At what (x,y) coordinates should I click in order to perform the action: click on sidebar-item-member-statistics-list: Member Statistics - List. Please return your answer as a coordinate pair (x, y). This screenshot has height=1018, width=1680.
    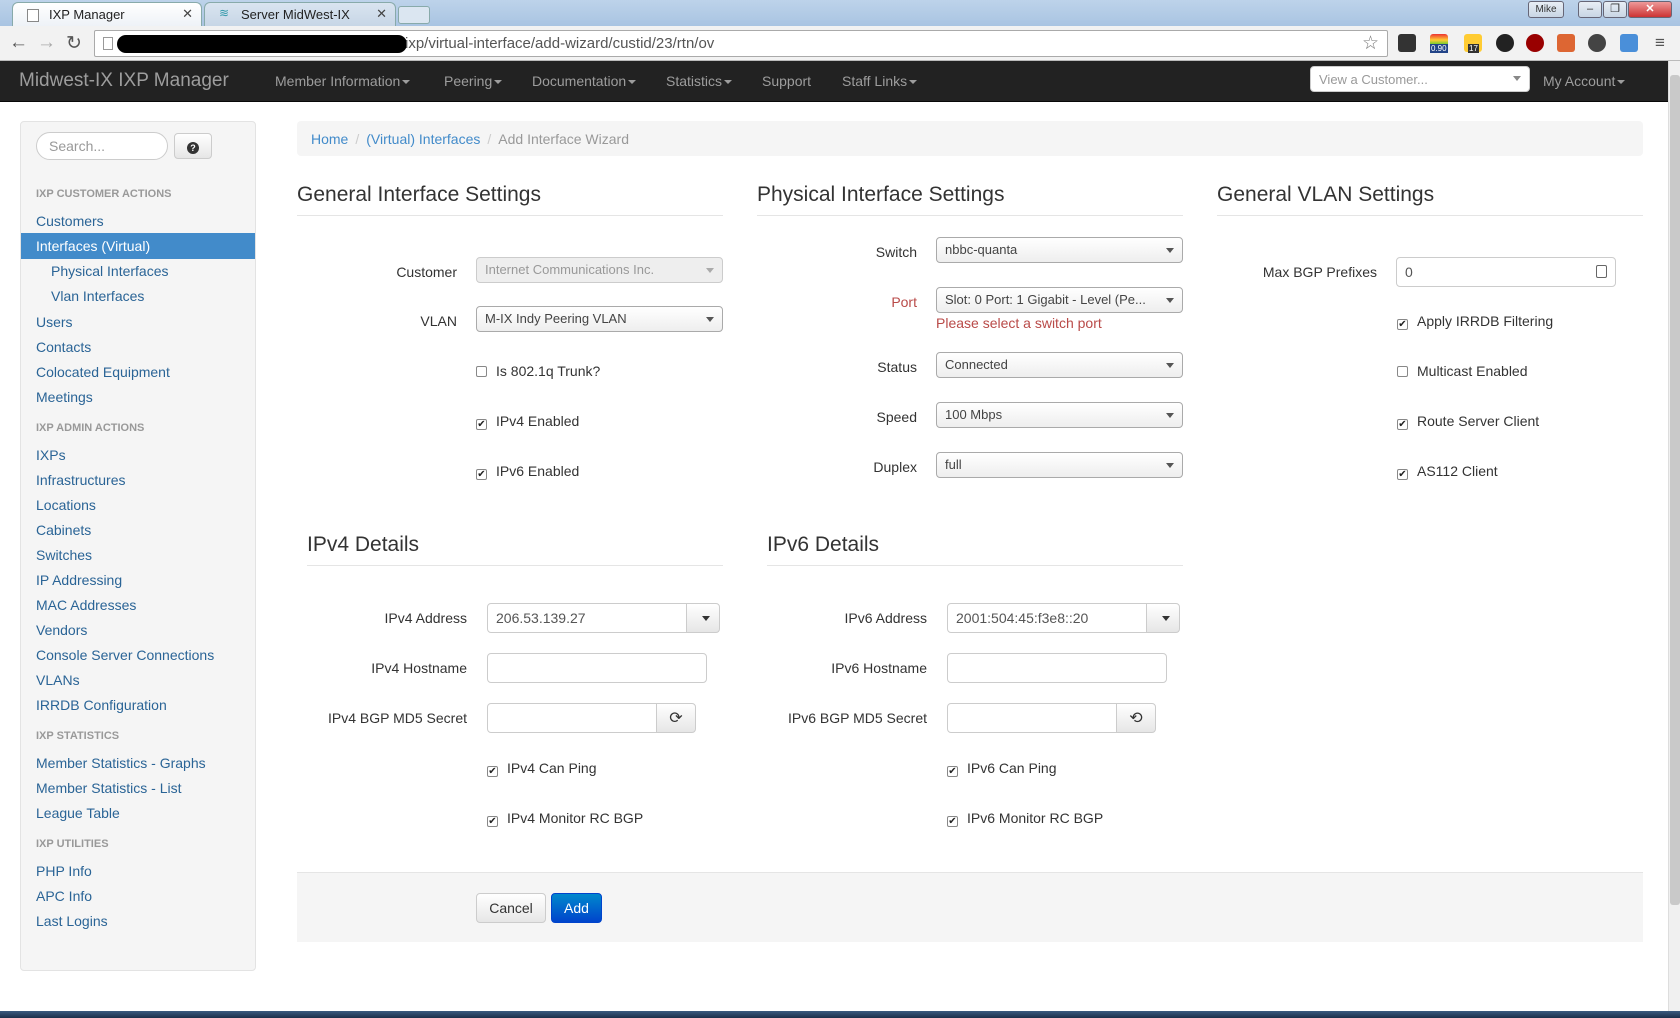
    Looking at the image, I should click on (108, 788).